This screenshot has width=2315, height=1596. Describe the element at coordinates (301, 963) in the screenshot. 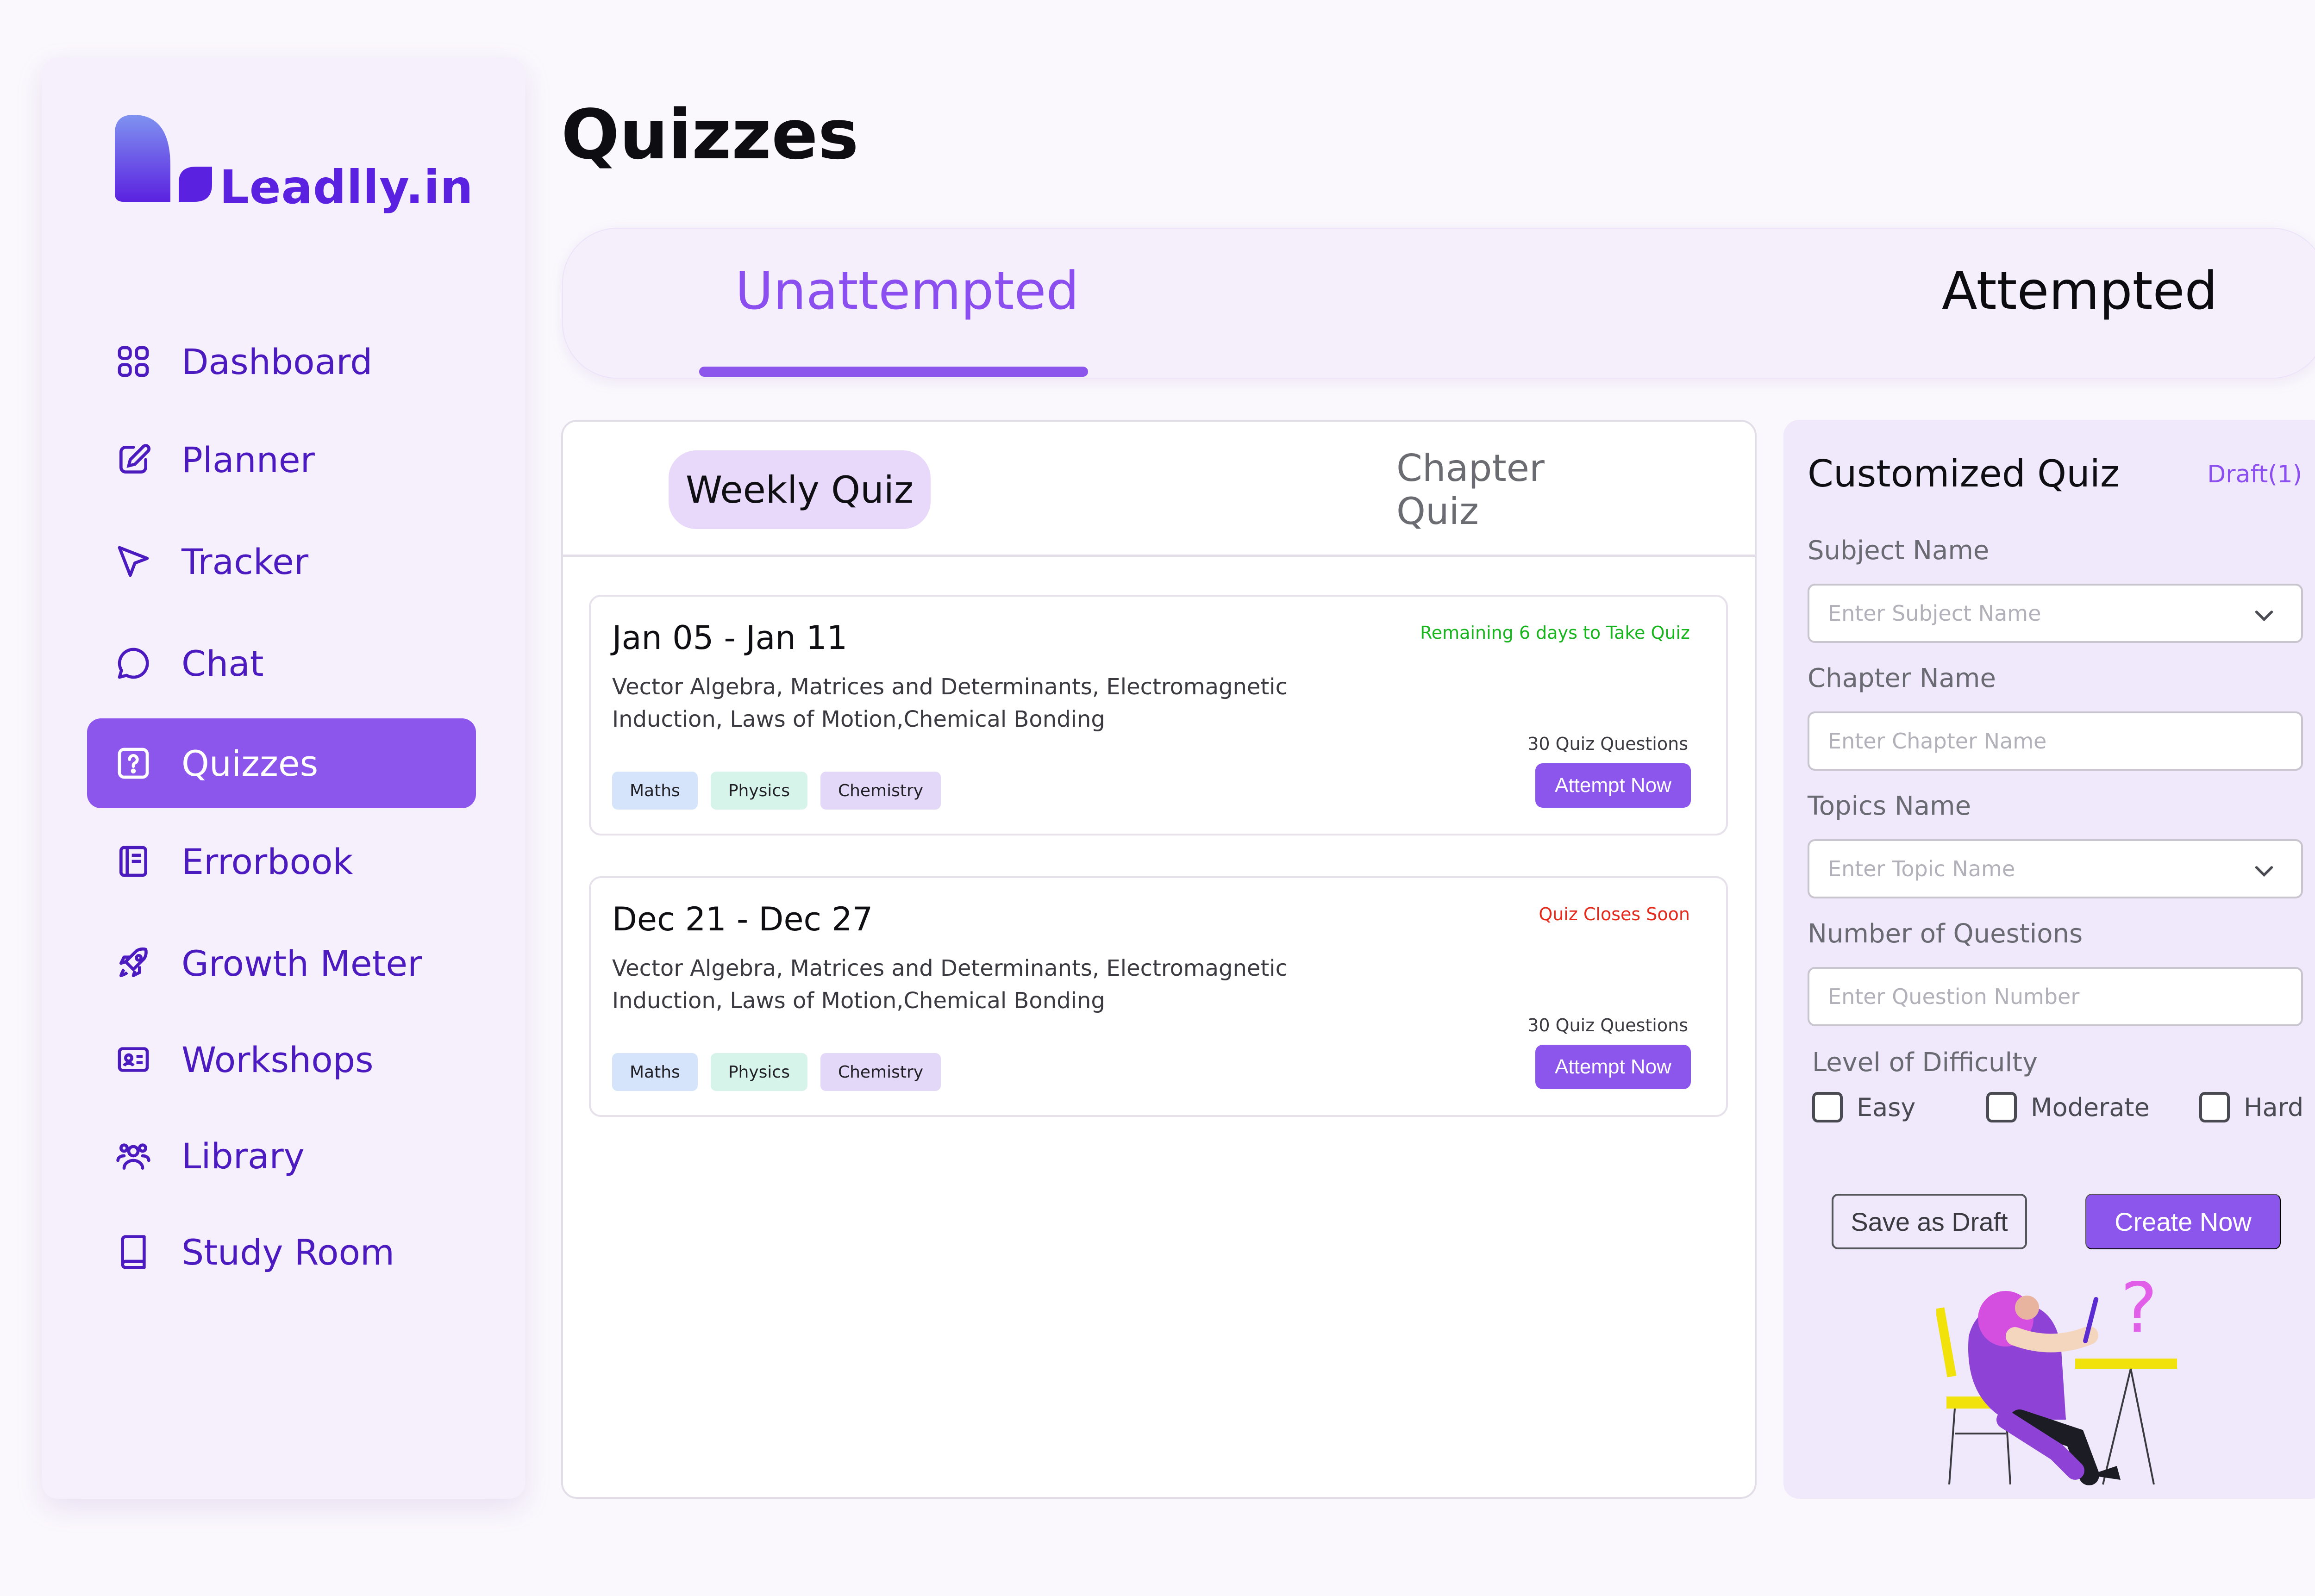

I see `sidebar-item-label: Growth Meter` at that location.